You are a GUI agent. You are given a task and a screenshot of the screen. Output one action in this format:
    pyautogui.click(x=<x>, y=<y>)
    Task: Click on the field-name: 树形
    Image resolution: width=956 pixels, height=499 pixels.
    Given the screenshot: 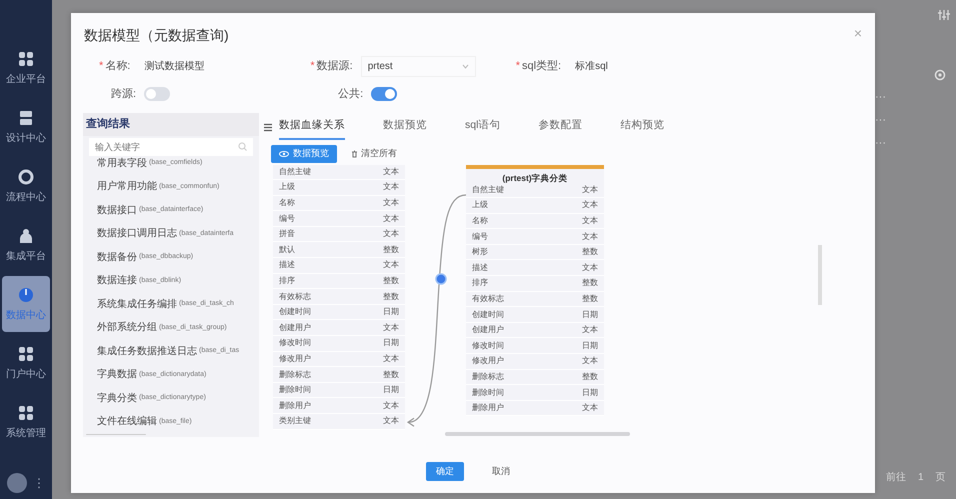 What is the action you would take?
    pyautogui.click(x=480, y=252)
    